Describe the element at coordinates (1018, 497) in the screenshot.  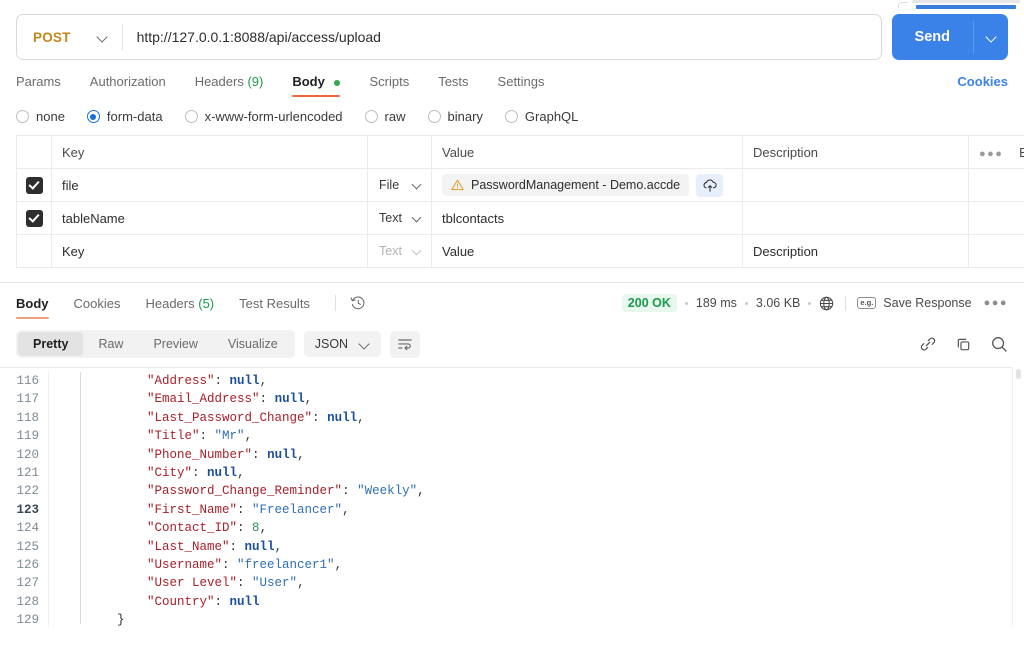
I see `code-vertical-scrollbar` at that location.